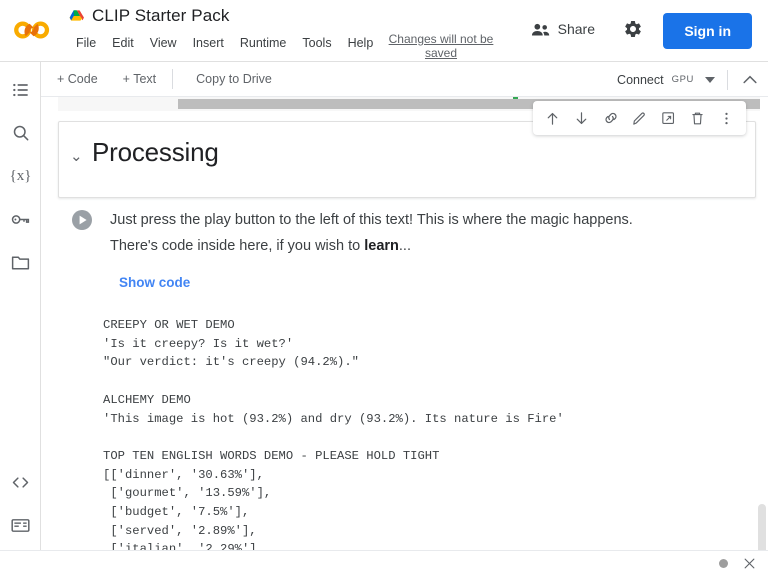 The height and width of the screenshot is (576, 768). Describe the element at coordinates (161, 15) in the screenshot. I see `page-title: CLIP Starter Pack` at that location.